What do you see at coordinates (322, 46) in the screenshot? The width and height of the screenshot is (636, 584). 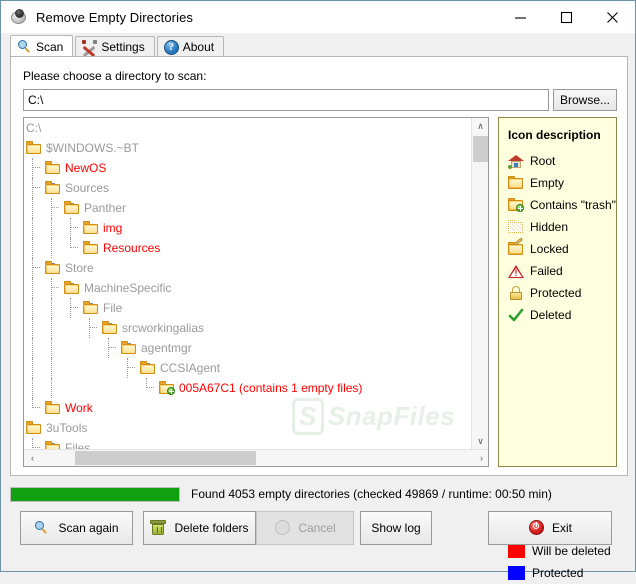 I see `tab-strip: Scan Settings ? About` at bounding box center [322, 46].